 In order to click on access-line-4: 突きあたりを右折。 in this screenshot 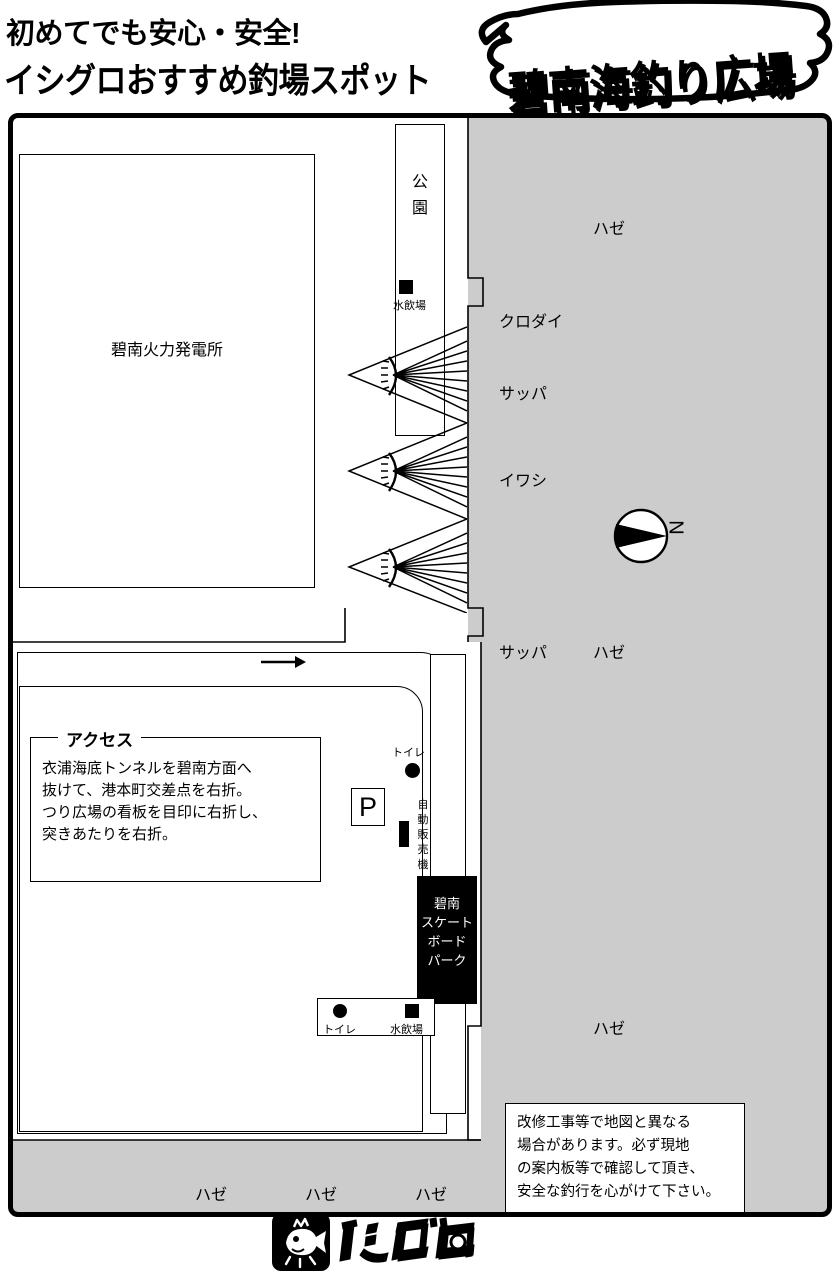, I will do `click(110, 834)`.